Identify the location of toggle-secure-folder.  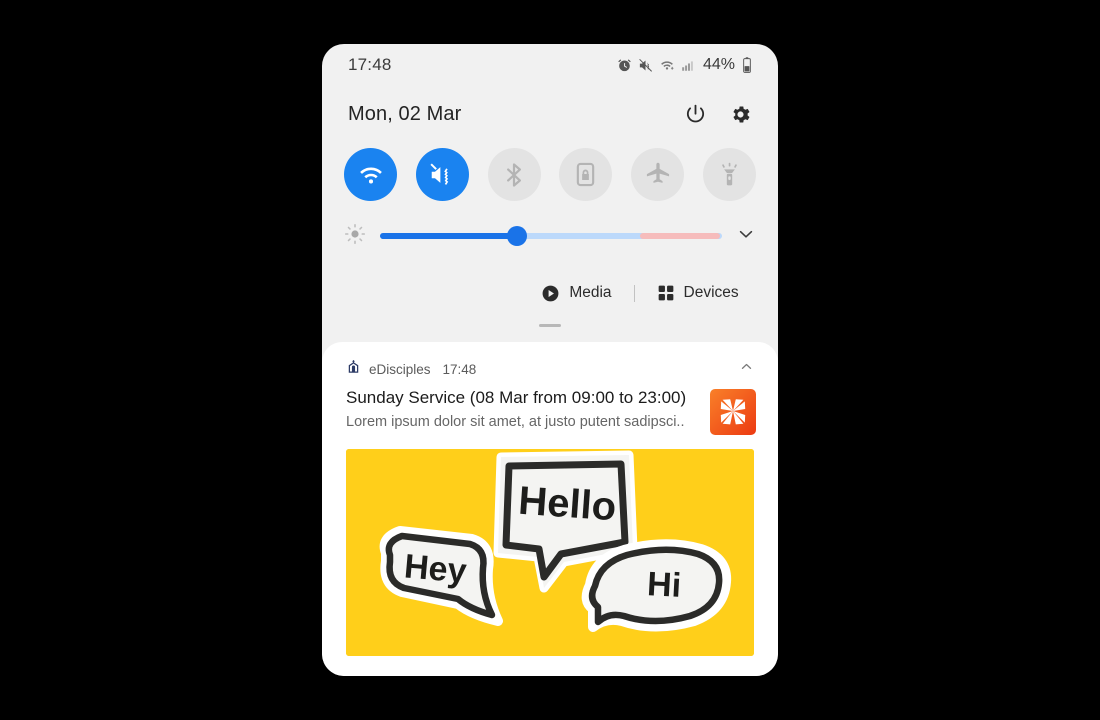
(586, 174).